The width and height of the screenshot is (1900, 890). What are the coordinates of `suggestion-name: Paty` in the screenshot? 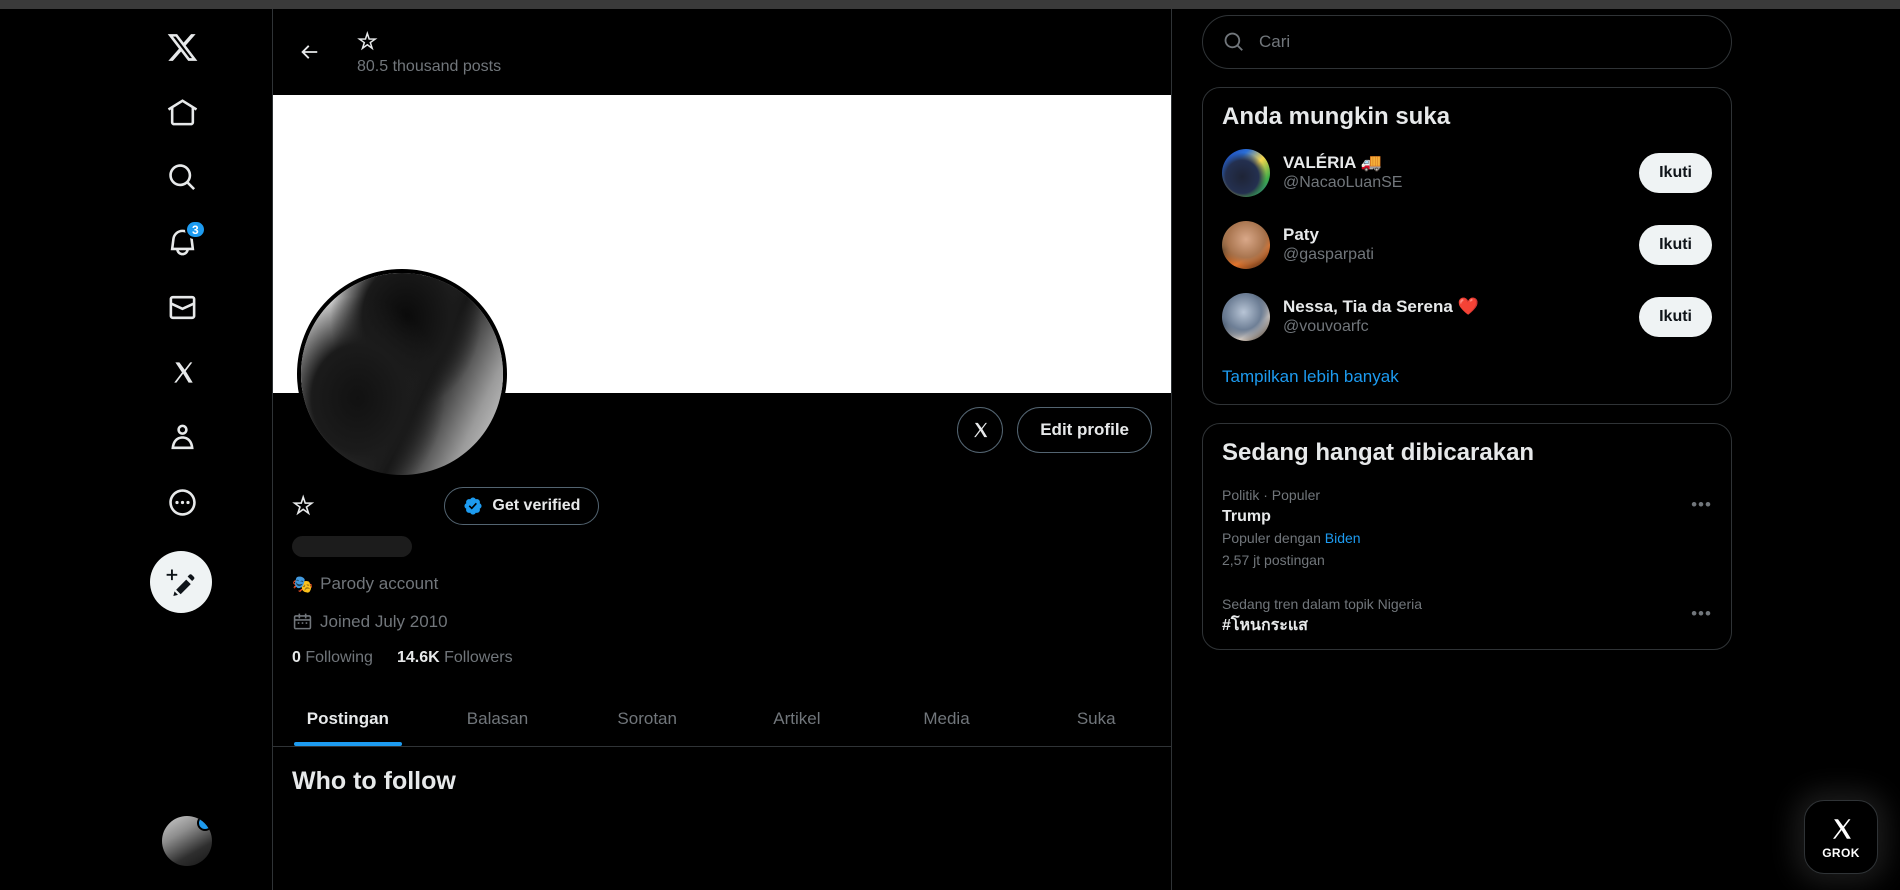 It's located at (1454, 234).